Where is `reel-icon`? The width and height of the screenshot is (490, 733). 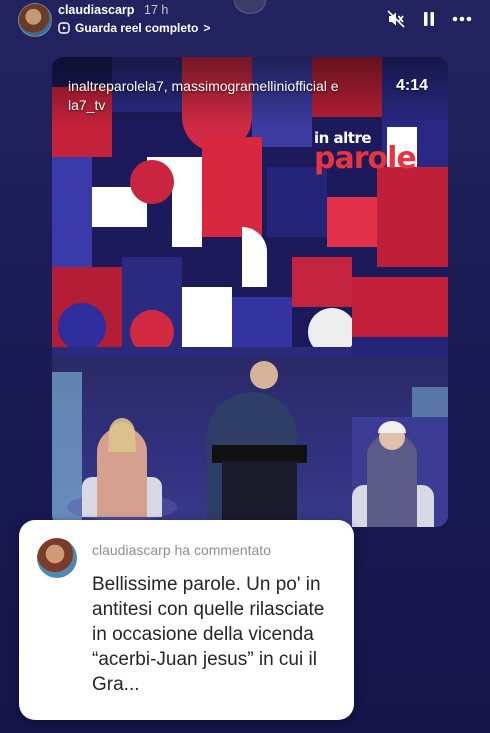 reel-icon is located at coordinates (64, 28).